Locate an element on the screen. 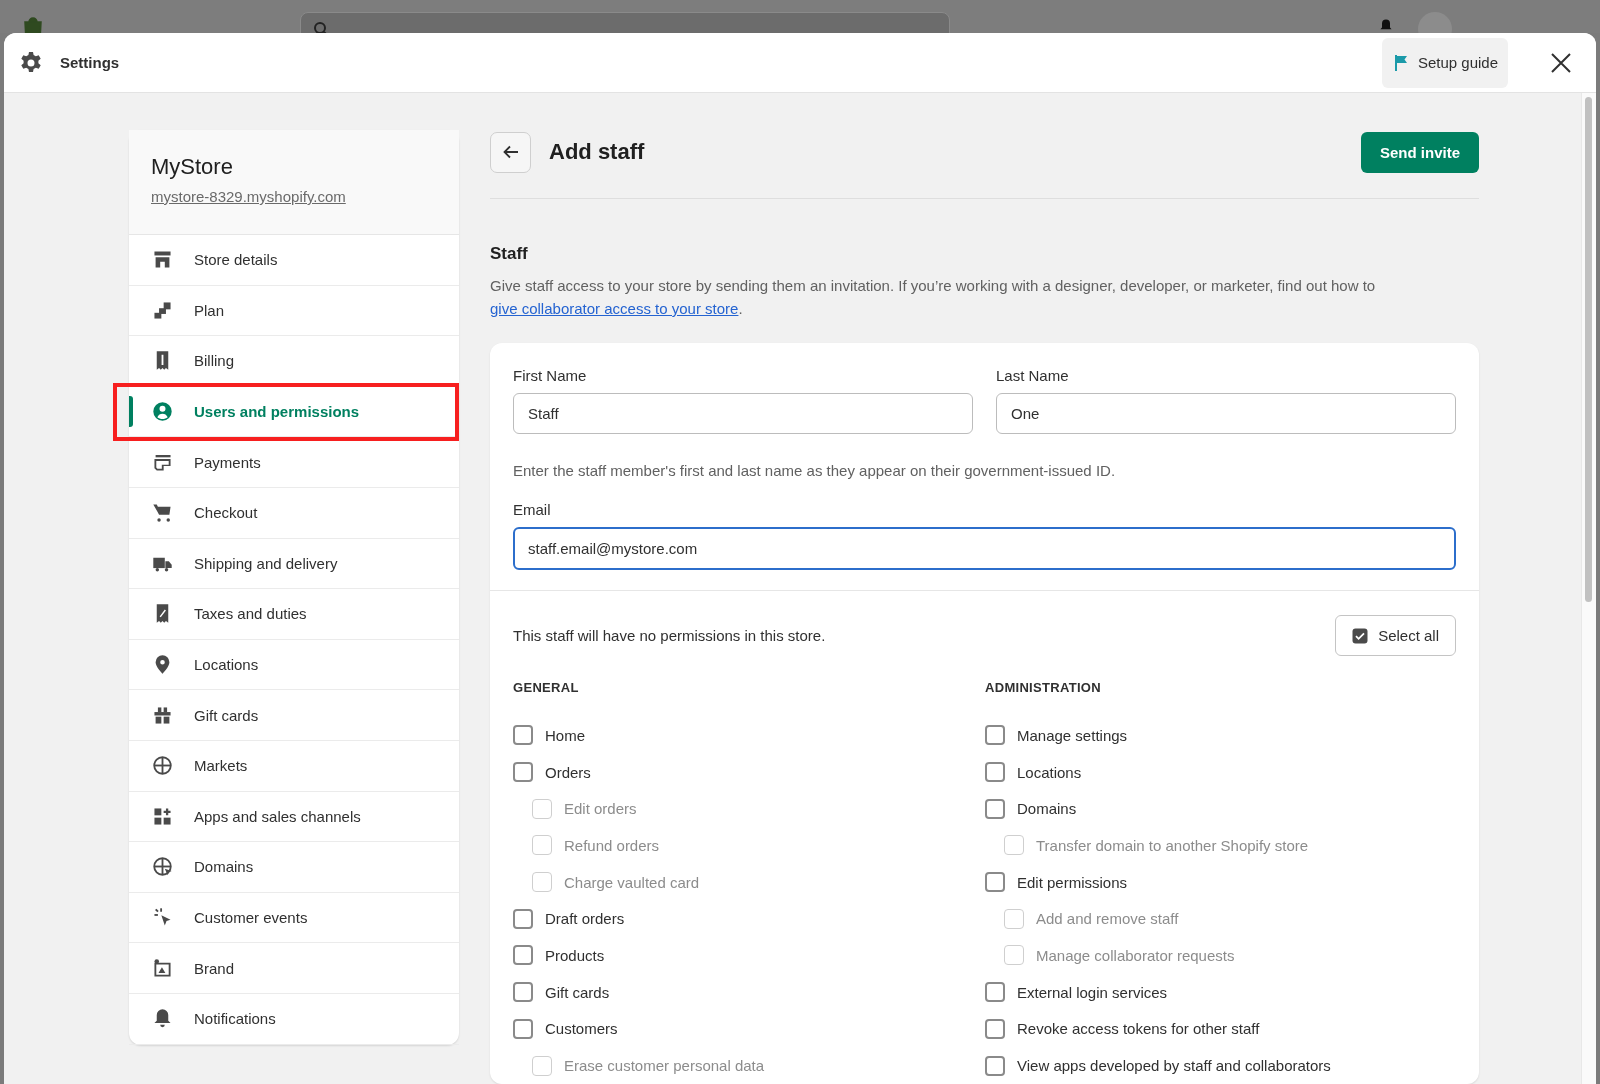 This screenshot has height=1084, width=1600. send-invite-button: Send invite is located at coordinates (1419, 152).